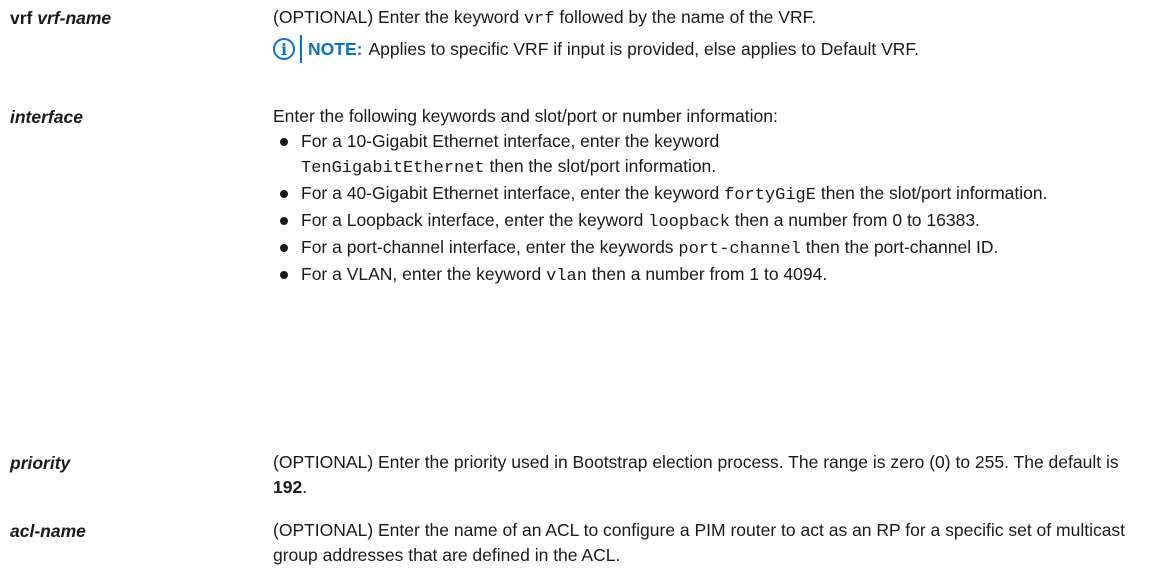  Describe the element at coordinates (424, 274) in the screenshot. I see `desc-text: For a VLAN, enter the keyword` at that location.